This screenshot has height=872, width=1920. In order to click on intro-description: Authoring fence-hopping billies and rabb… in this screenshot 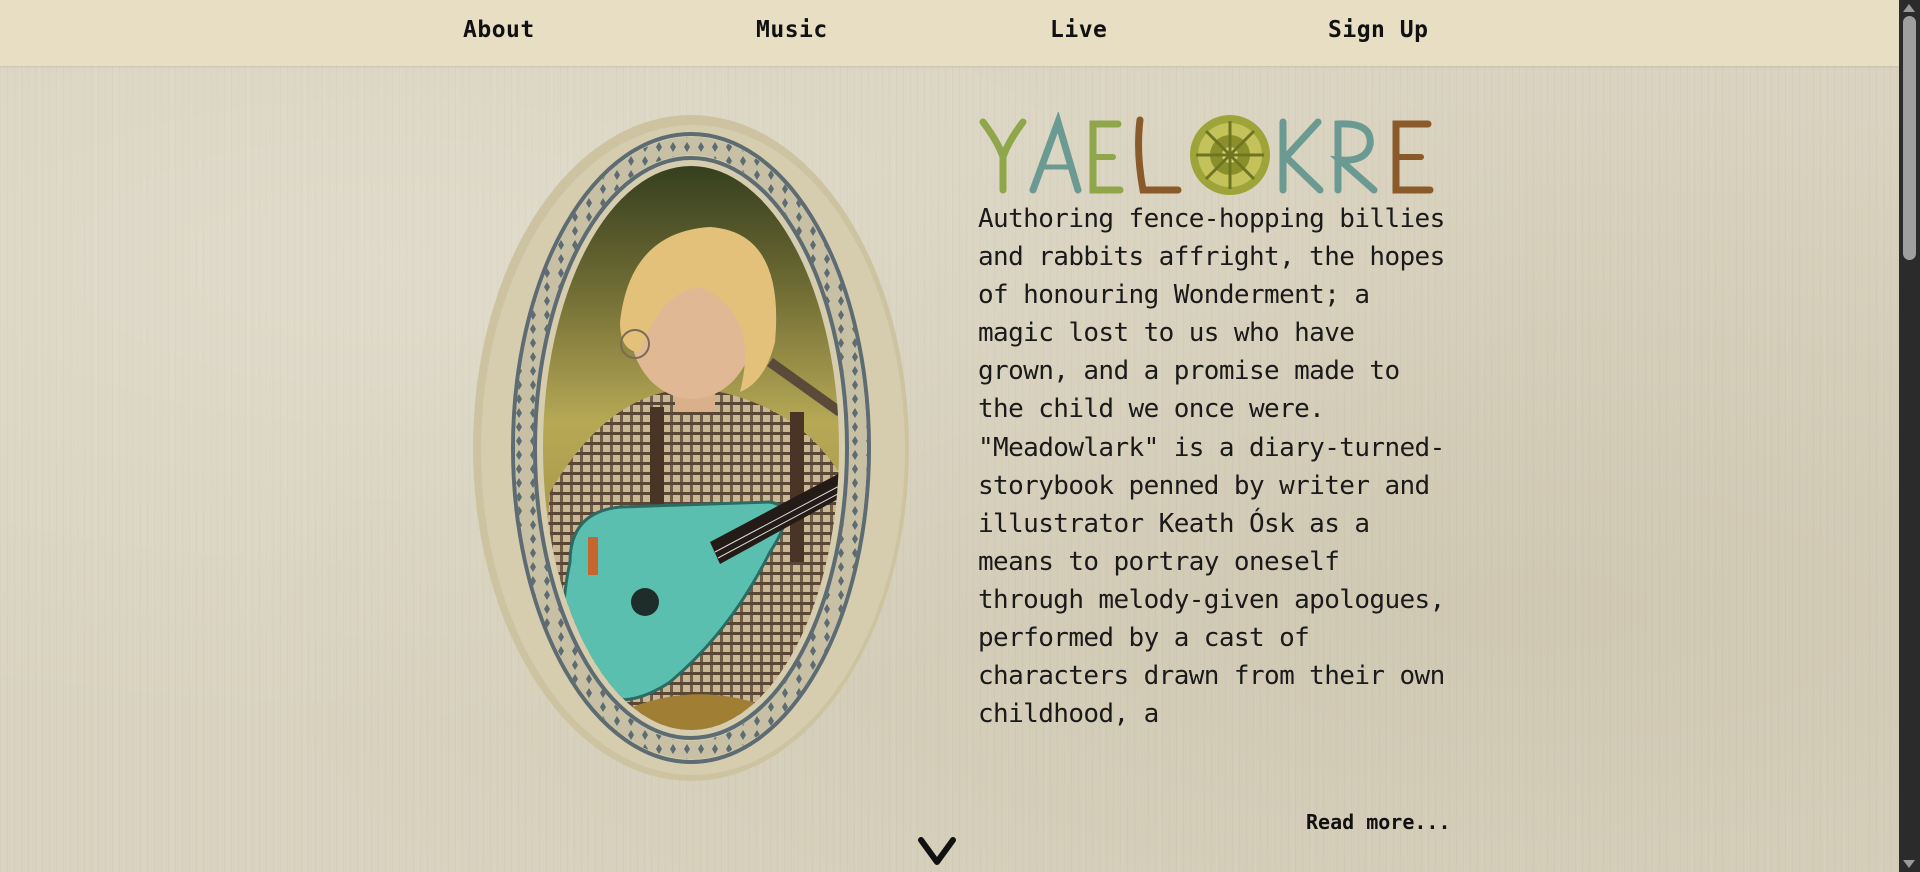, I will do `click(1211, 467)`.